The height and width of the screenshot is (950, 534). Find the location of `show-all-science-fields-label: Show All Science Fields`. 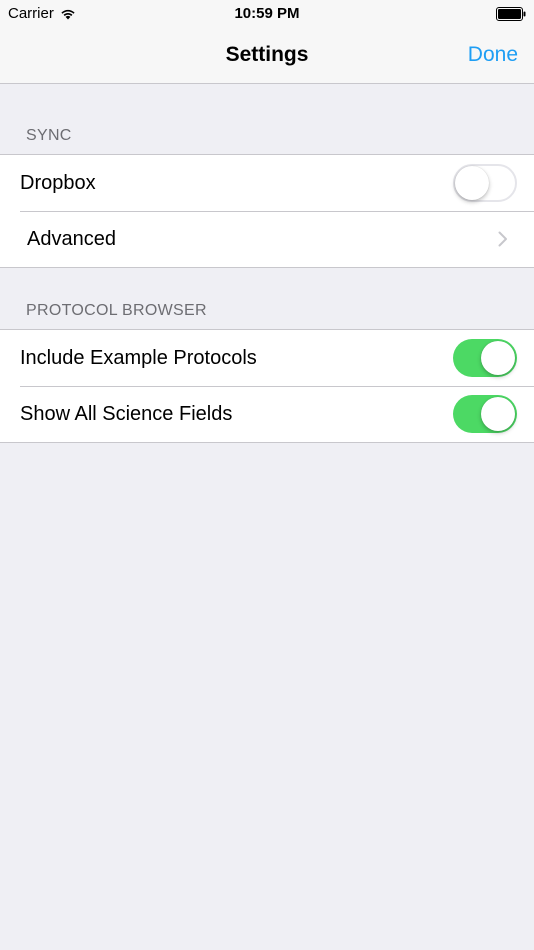

show-all-science-fields-label: Show All Science Fields is located at coordinates (126, 414).